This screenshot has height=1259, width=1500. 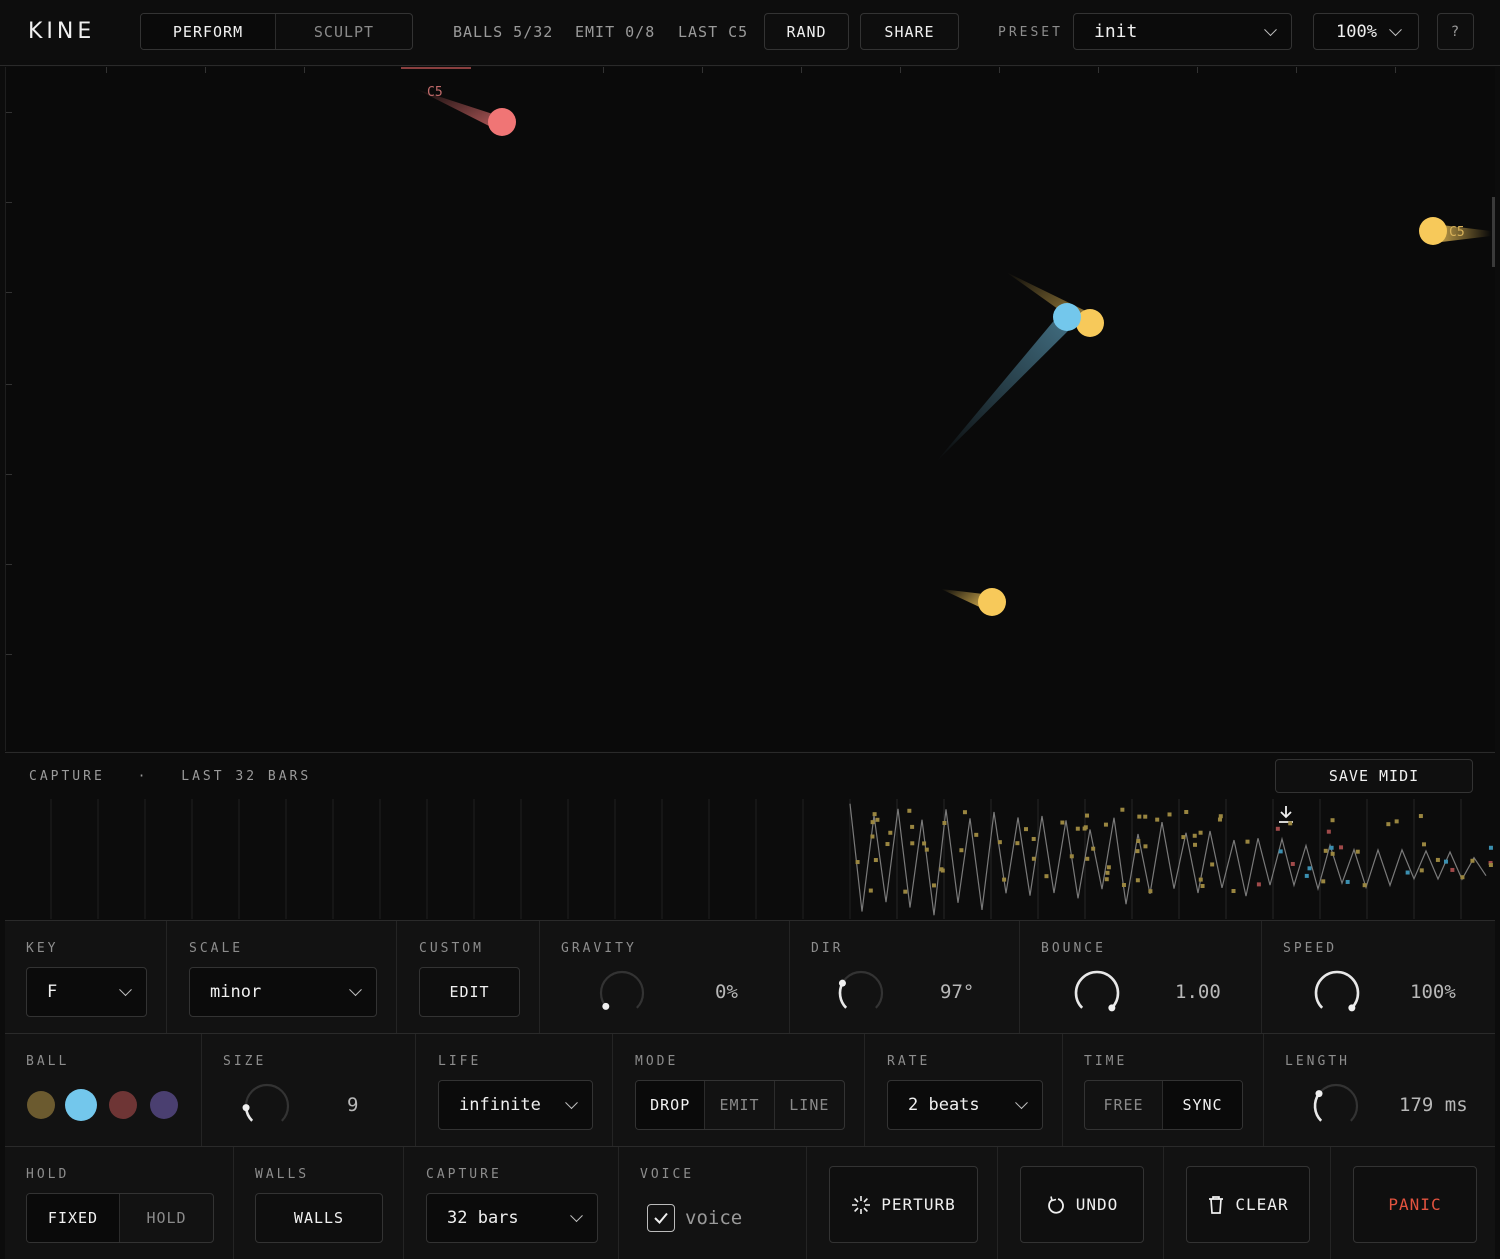 I want to click on time-free: FREE, so click(x=1124, y=1105).